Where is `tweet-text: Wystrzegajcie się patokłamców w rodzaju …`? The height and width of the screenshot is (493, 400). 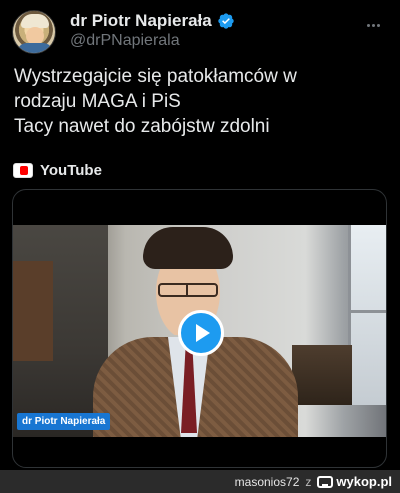 tweet-text: Wystrzegajcie się patokłamców w rodzaju … is located at coordinates (200, 101).